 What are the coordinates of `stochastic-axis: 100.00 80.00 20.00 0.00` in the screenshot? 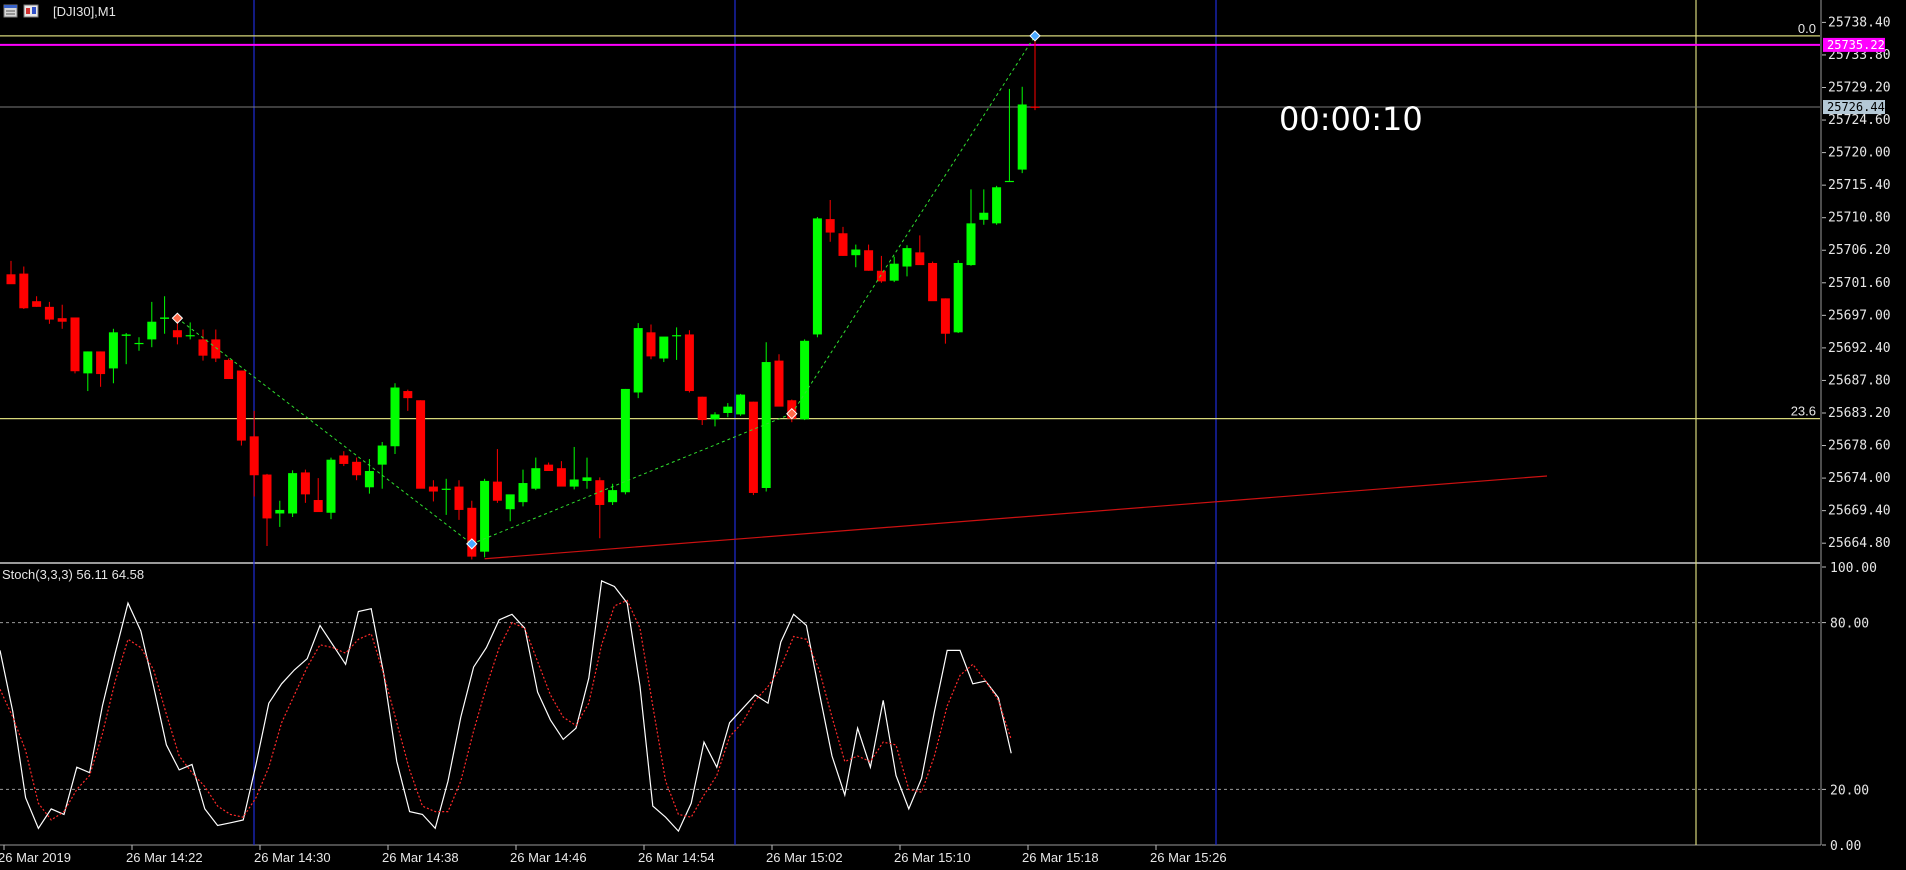 It's located at (1849, 707).